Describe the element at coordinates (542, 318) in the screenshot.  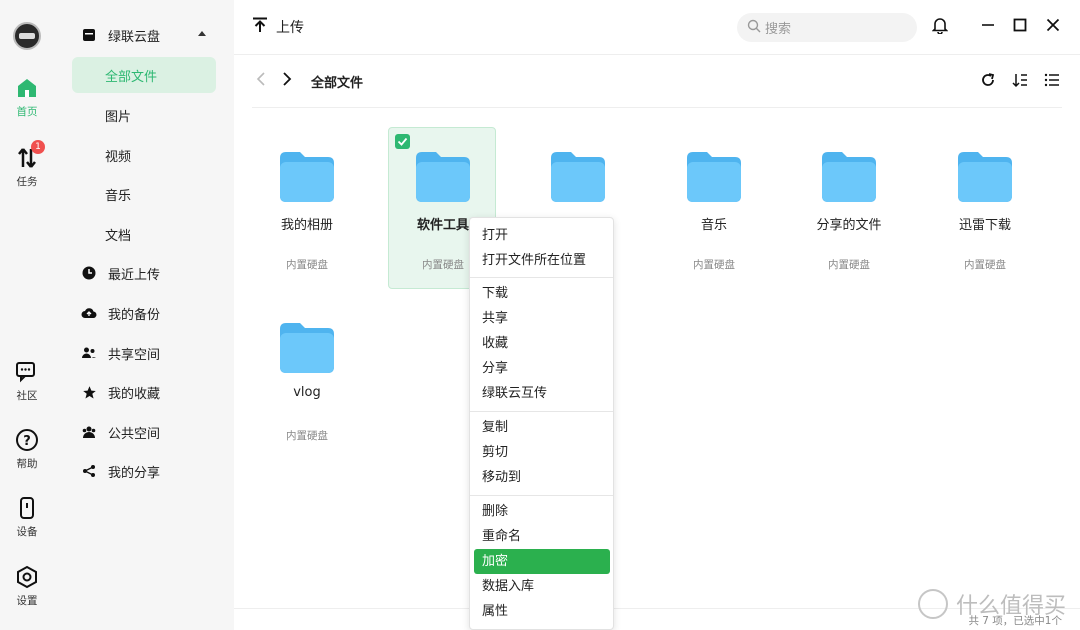
I see `menu-item-share-folder: 共享` at that location.